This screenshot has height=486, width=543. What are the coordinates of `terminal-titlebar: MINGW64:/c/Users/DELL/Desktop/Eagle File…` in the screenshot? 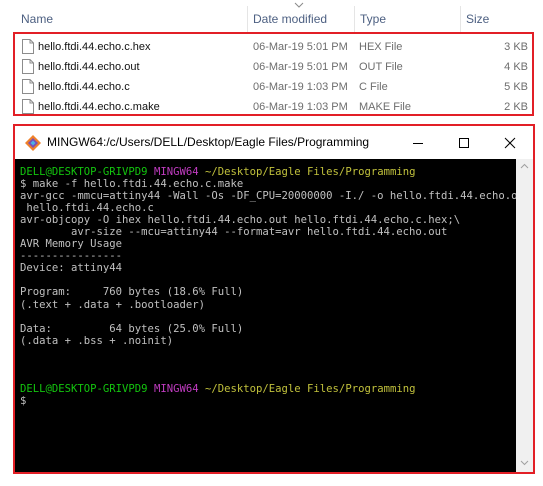 It's located at (274, 142).